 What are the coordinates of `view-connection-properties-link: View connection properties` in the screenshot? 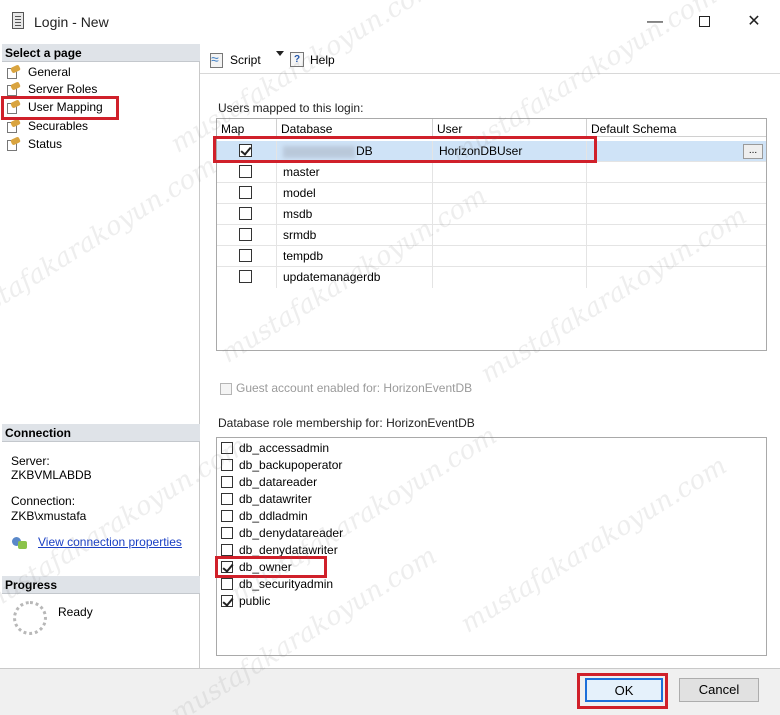 It's located at (110, 542).